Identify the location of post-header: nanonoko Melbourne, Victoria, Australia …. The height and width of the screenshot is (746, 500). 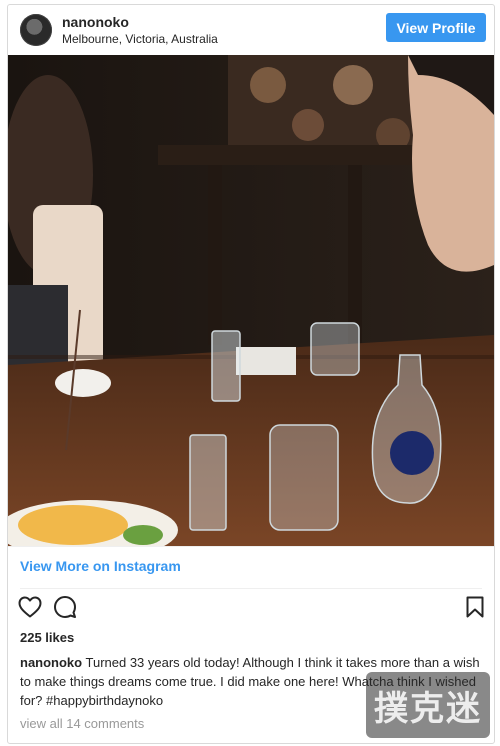
(251, 30).